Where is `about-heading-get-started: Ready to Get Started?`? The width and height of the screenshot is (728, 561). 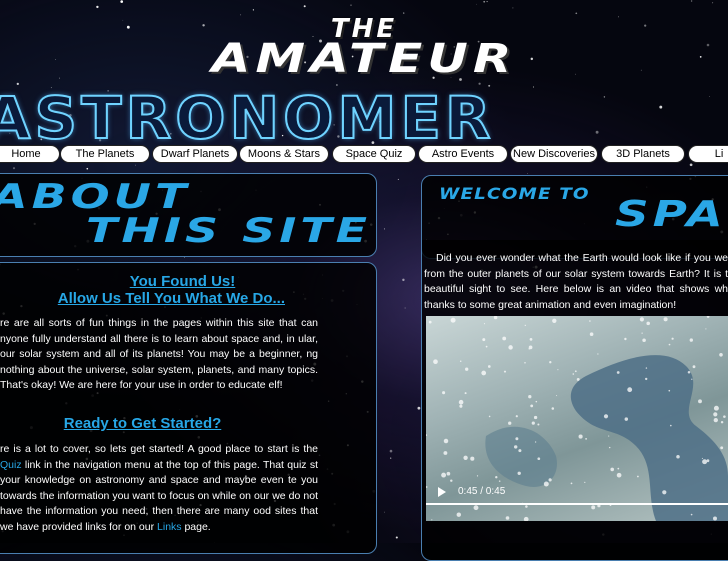
about-heading-get-started: Ready to Get Started? is located at coordinates (142, 423).